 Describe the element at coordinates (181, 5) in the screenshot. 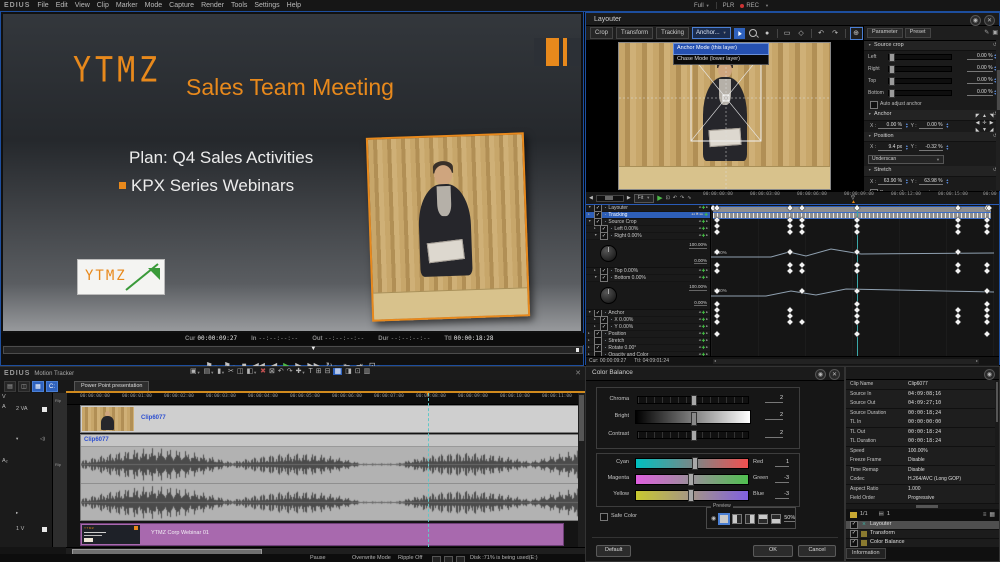

I see `menu-capture: Capture` at that location.